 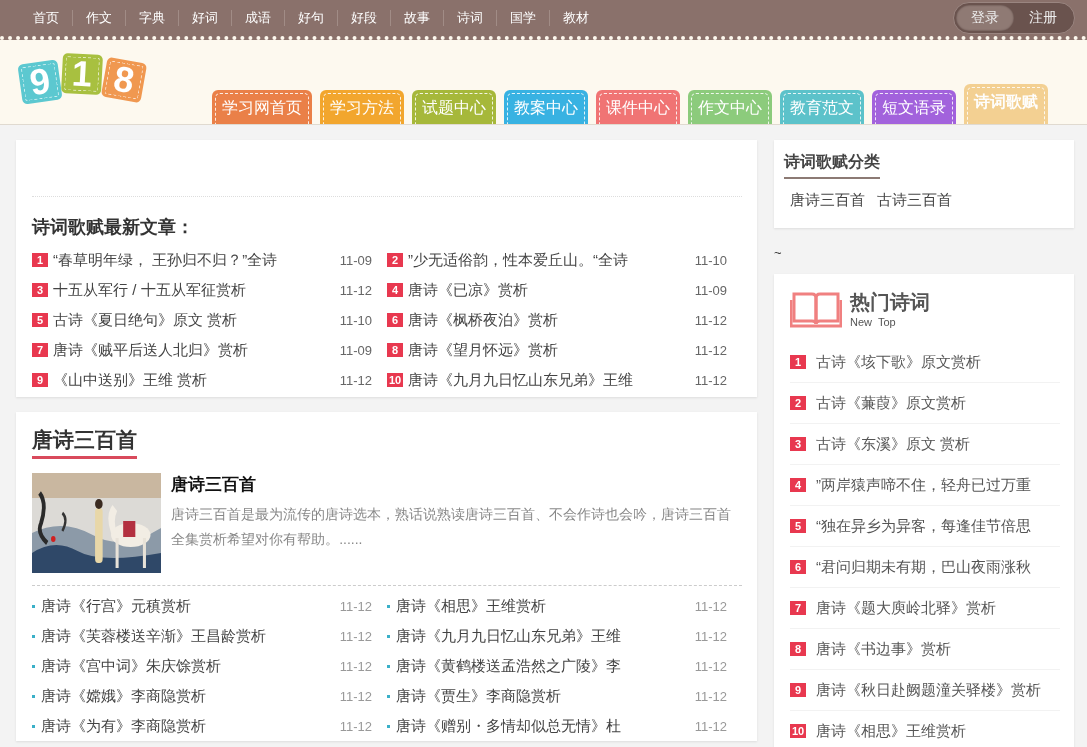 What do you see at coordinates (914, 107) in the screenshot?
I see `nav-tab: 短文语录` at bounding box center [914, 107].